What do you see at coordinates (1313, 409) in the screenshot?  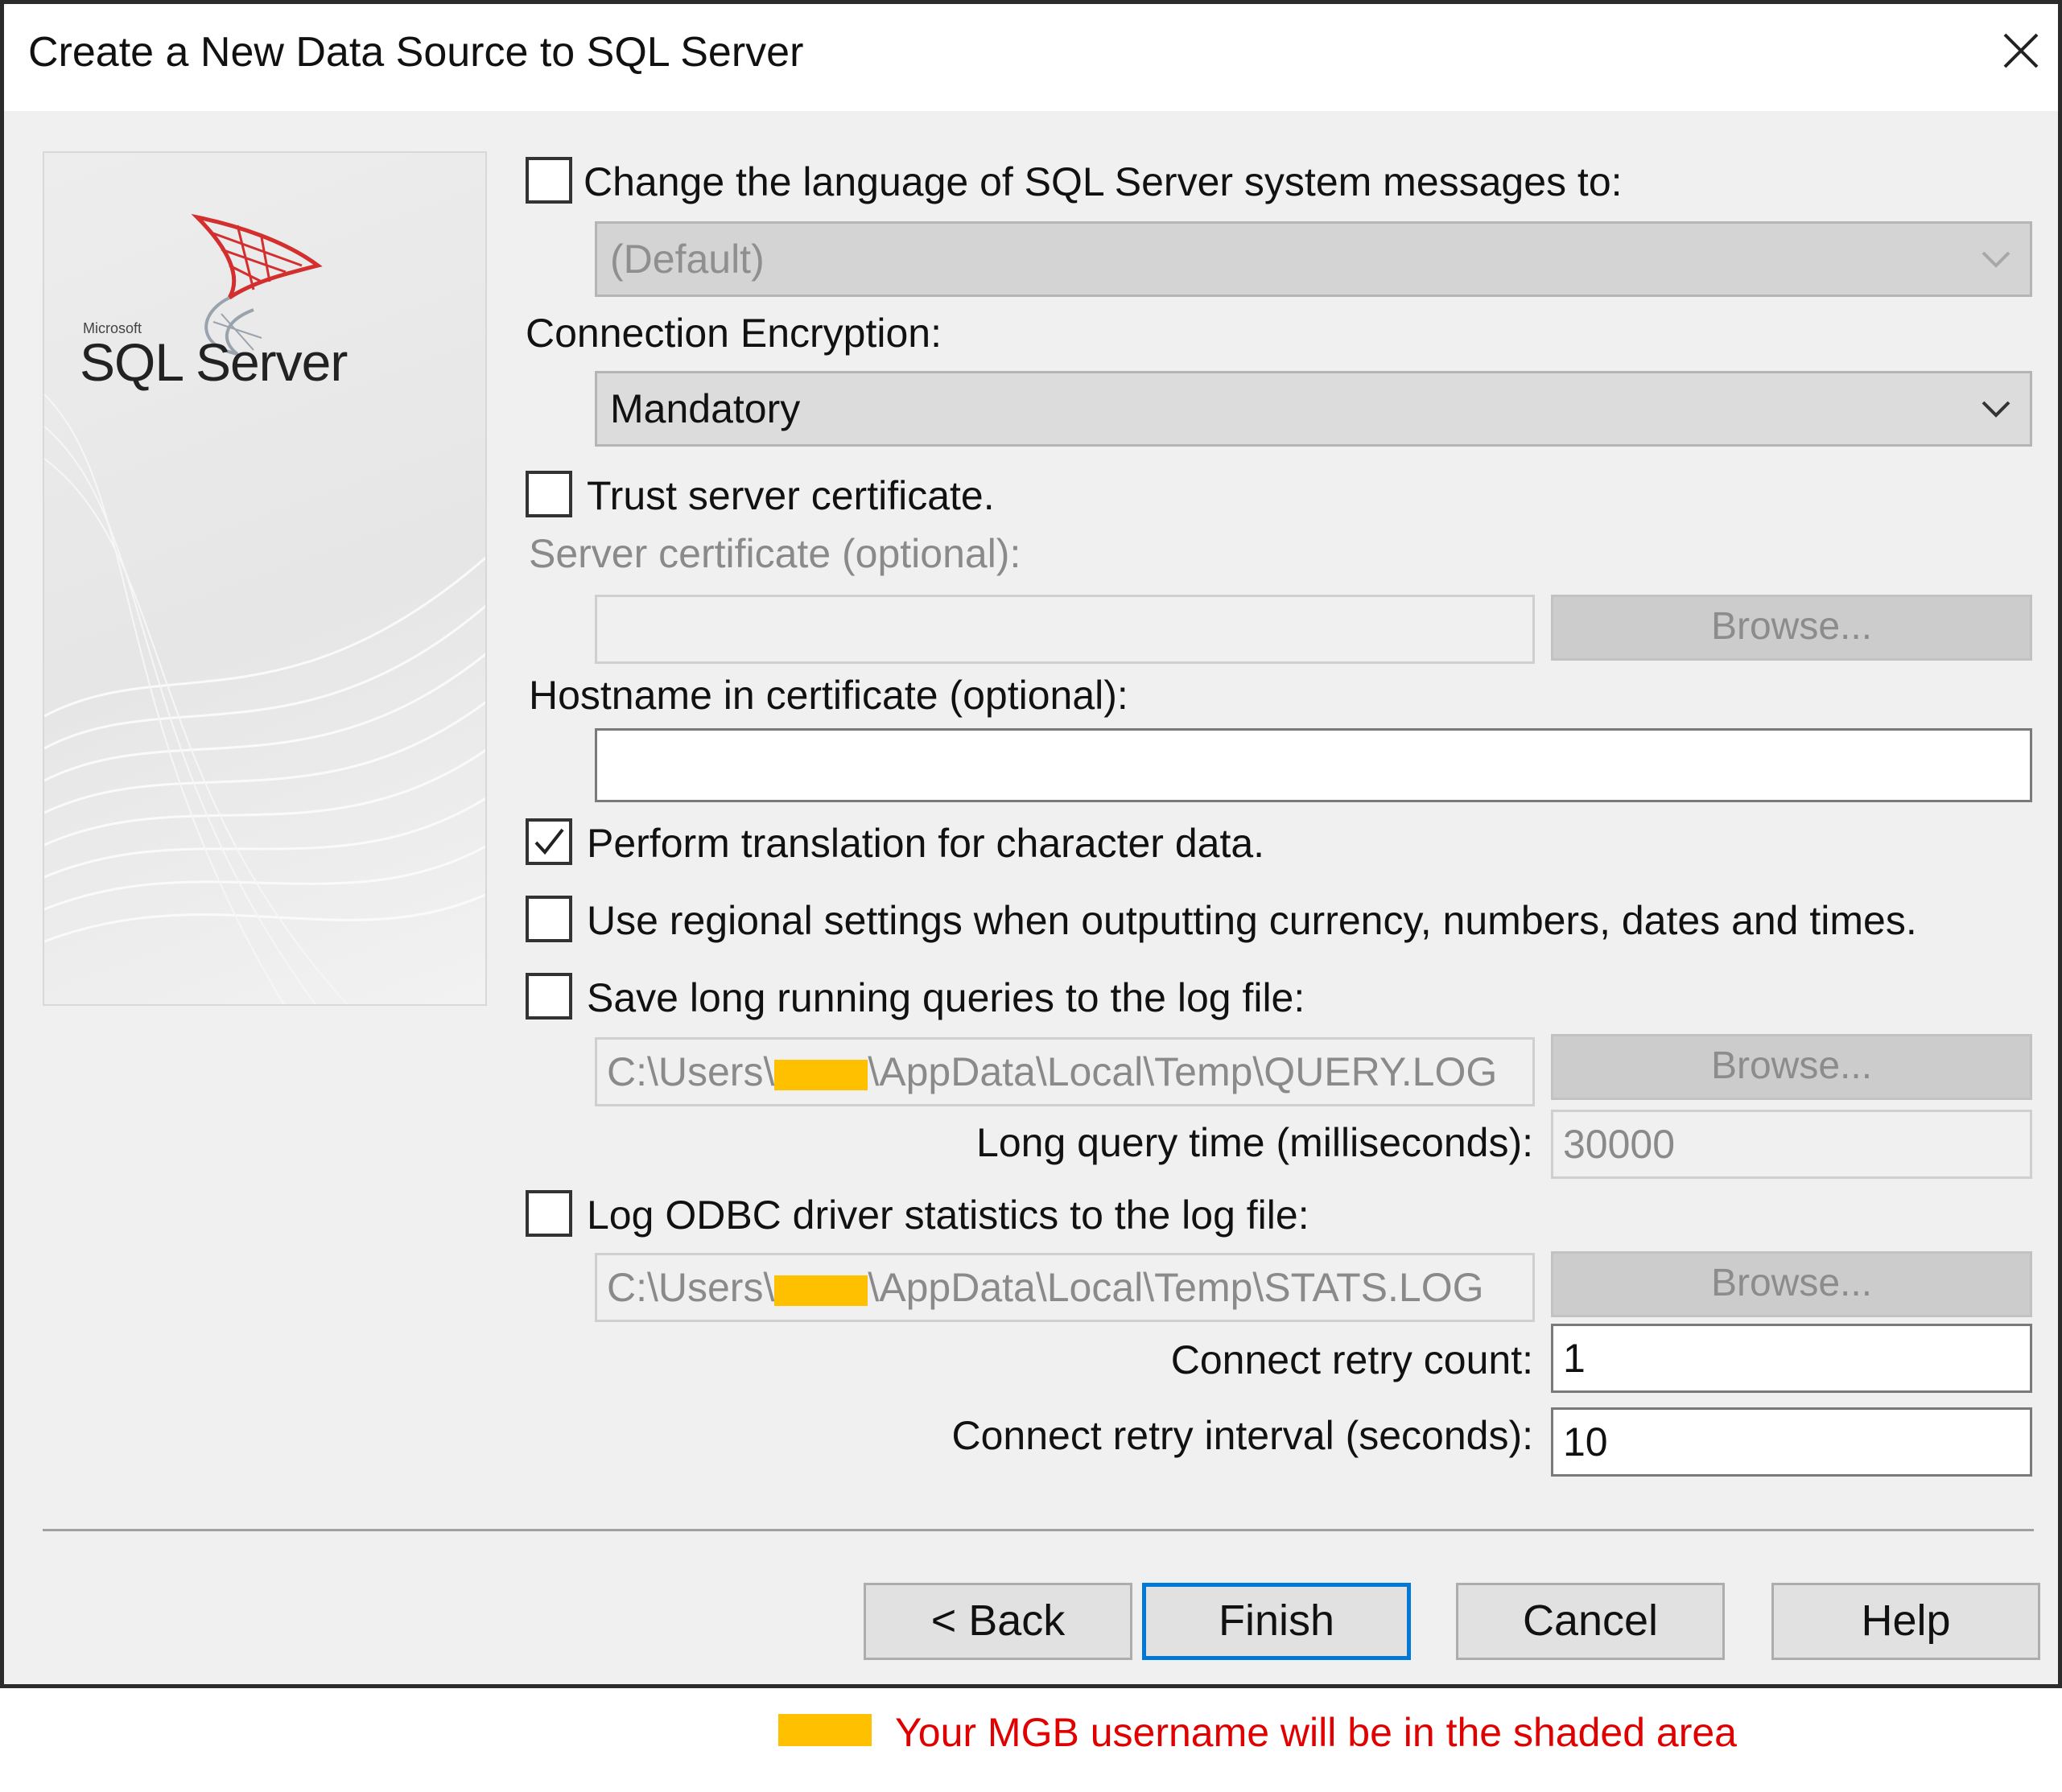 I see `encryption-select: Mandatory` at bounding box center [1313, 409].